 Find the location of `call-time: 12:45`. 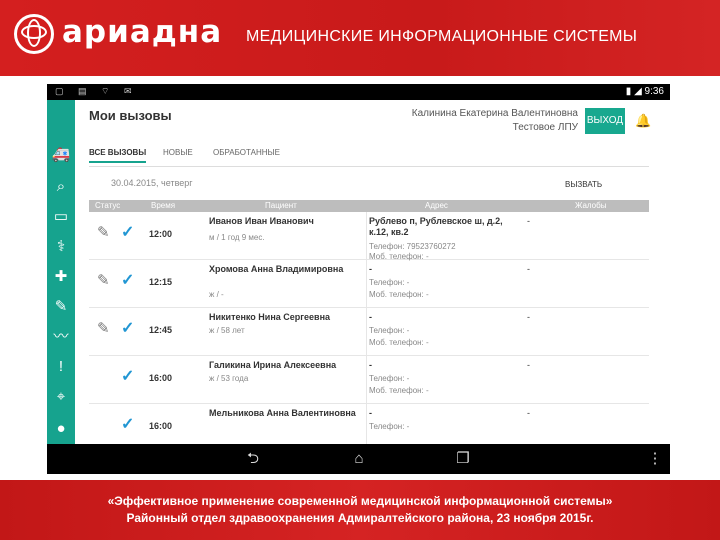

call-time: 12:45 is located at coordinates (161, 330).